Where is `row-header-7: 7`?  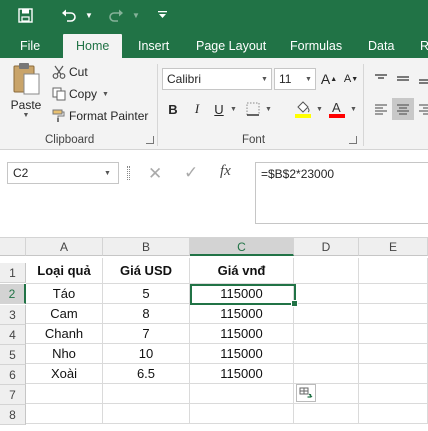 row-header-7: 7 is located at coordinates (13, 395).